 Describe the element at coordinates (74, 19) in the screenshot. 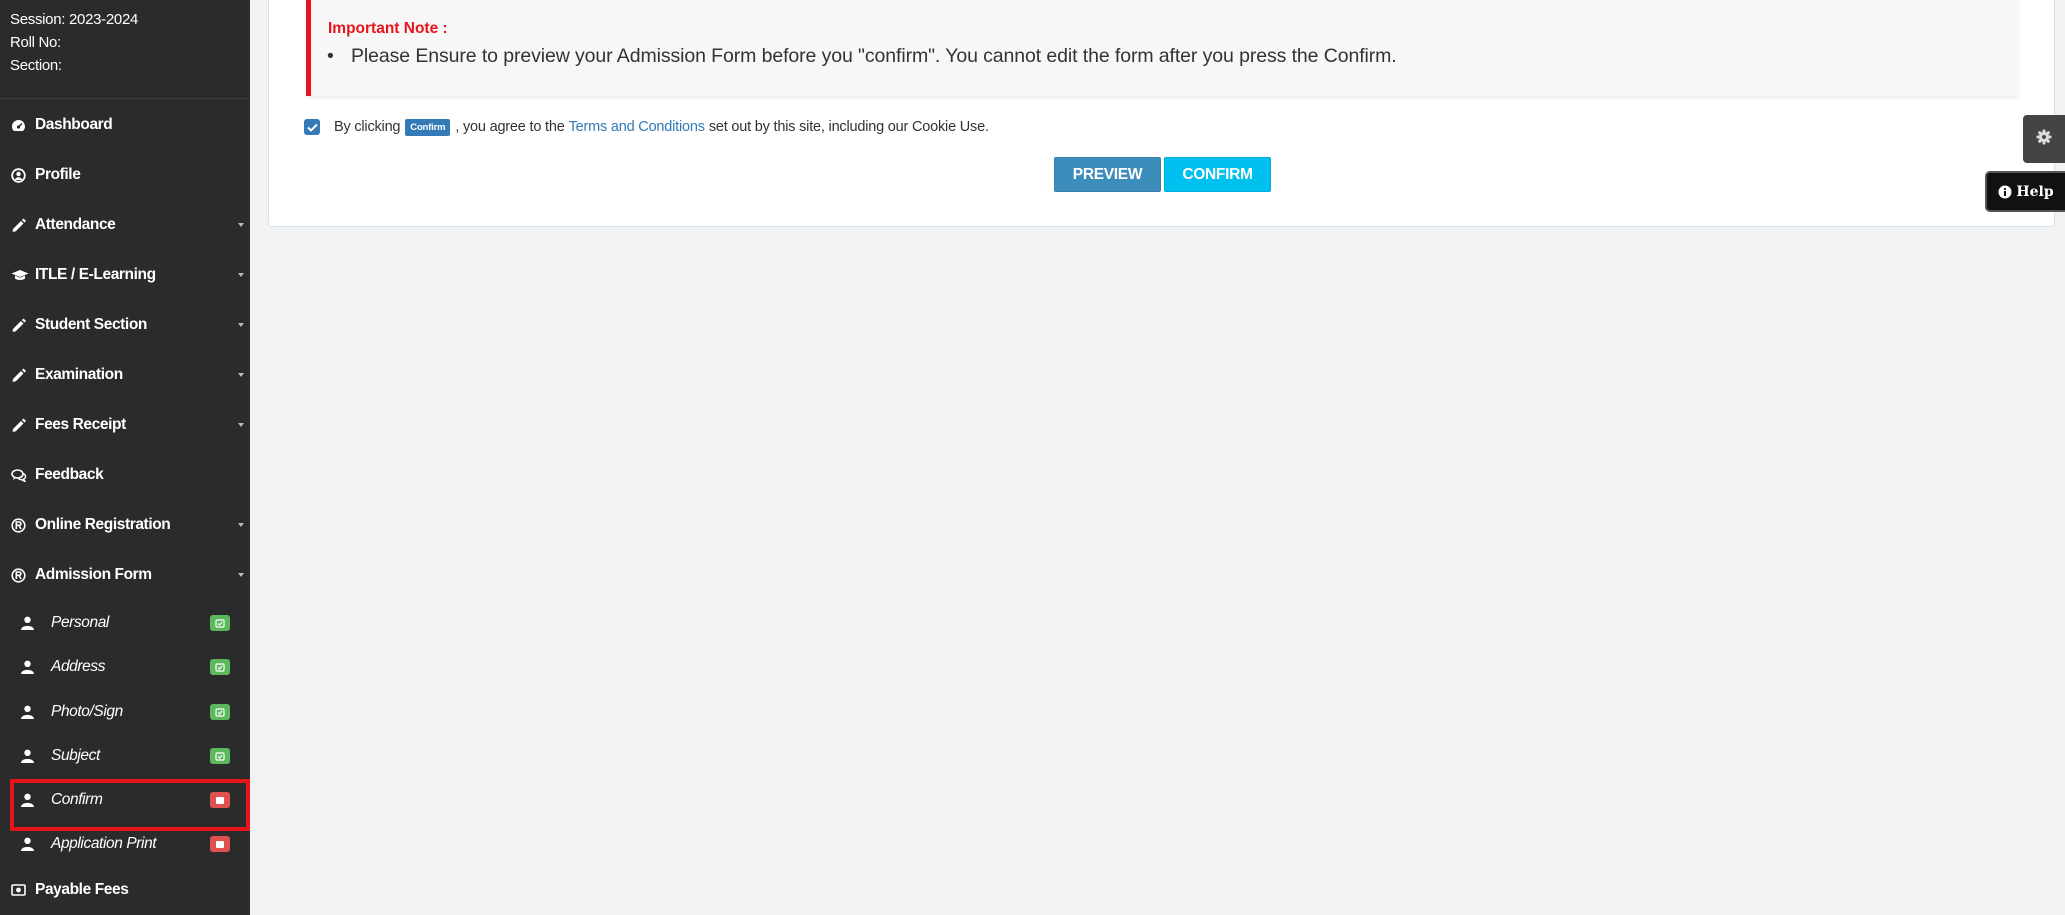

I see `session-label: Session: 2023-2024` at that location.